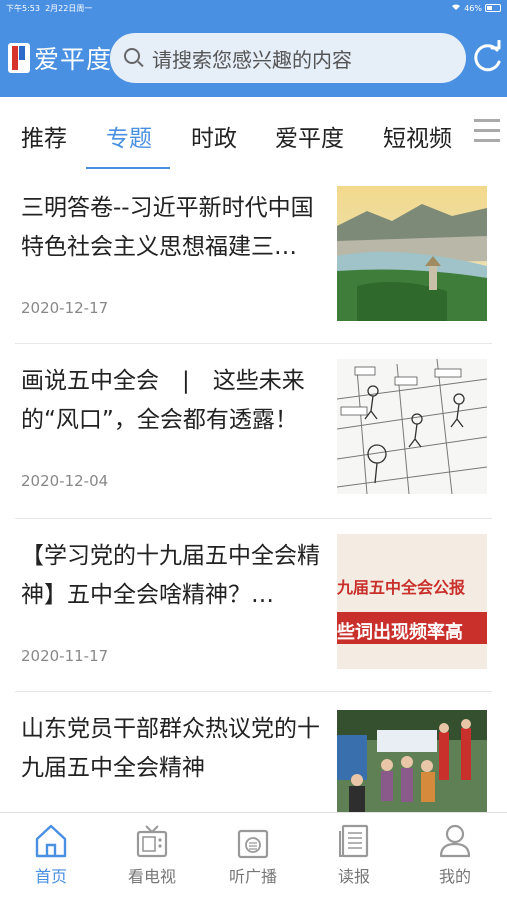 The width and height of the screenshot is (507, 900). I want to click on article-thumbnail: 九届五中全会公报 些词出现频率高, so click(412, 601).